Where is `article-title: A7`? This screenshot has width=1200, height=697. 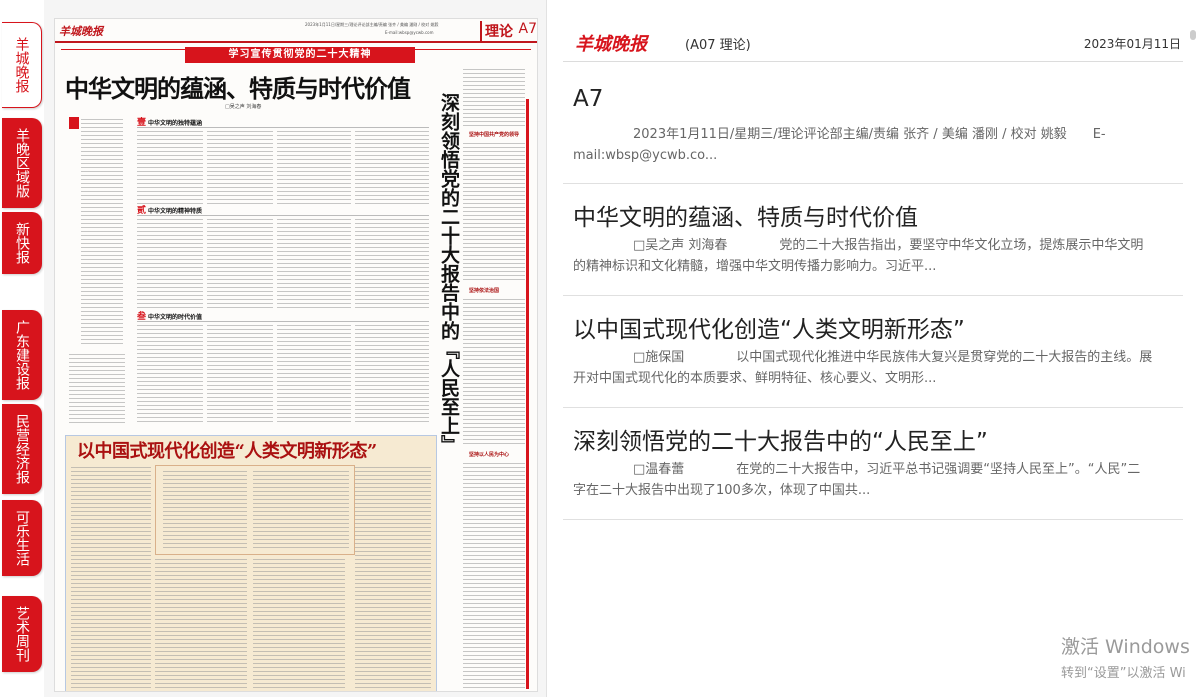 article-title: A7 is located at coordinates (588, 99).